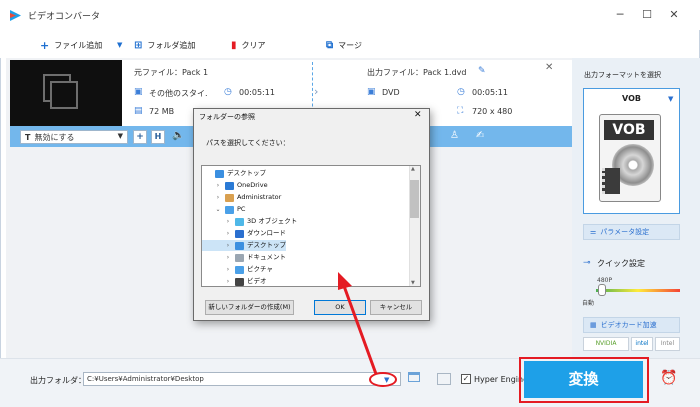 The width and height of the screenshot is (700, 407). I want to click on title-bar, so click(350, 15).